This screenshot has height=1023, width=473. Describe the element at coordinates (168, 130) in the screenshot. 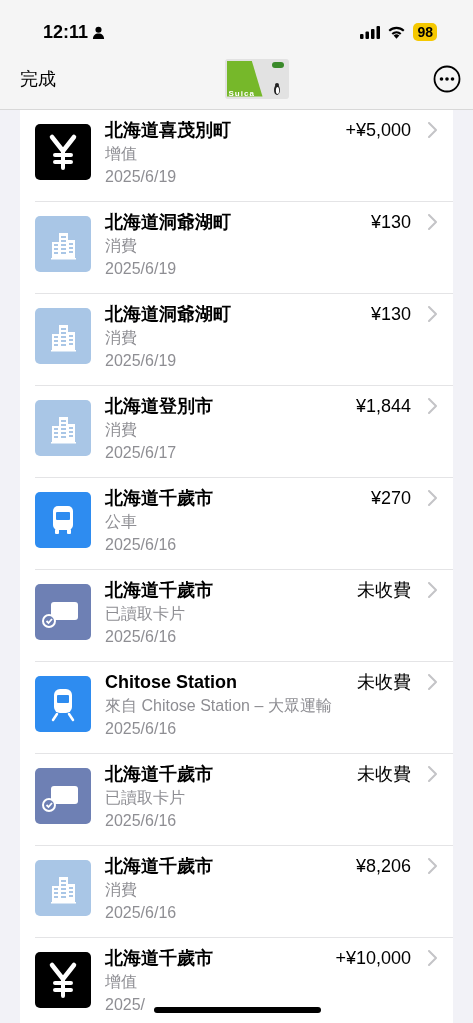

I see `merchant-name: 北海道喜茂別町` at that location.